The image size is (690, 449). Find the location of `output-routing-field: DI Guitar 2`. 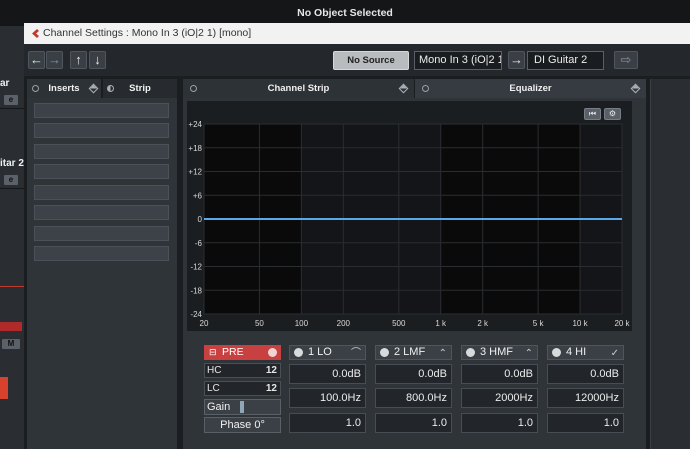

output-routing-field: DI Guitar 2 is located at coordinates (565, 60).